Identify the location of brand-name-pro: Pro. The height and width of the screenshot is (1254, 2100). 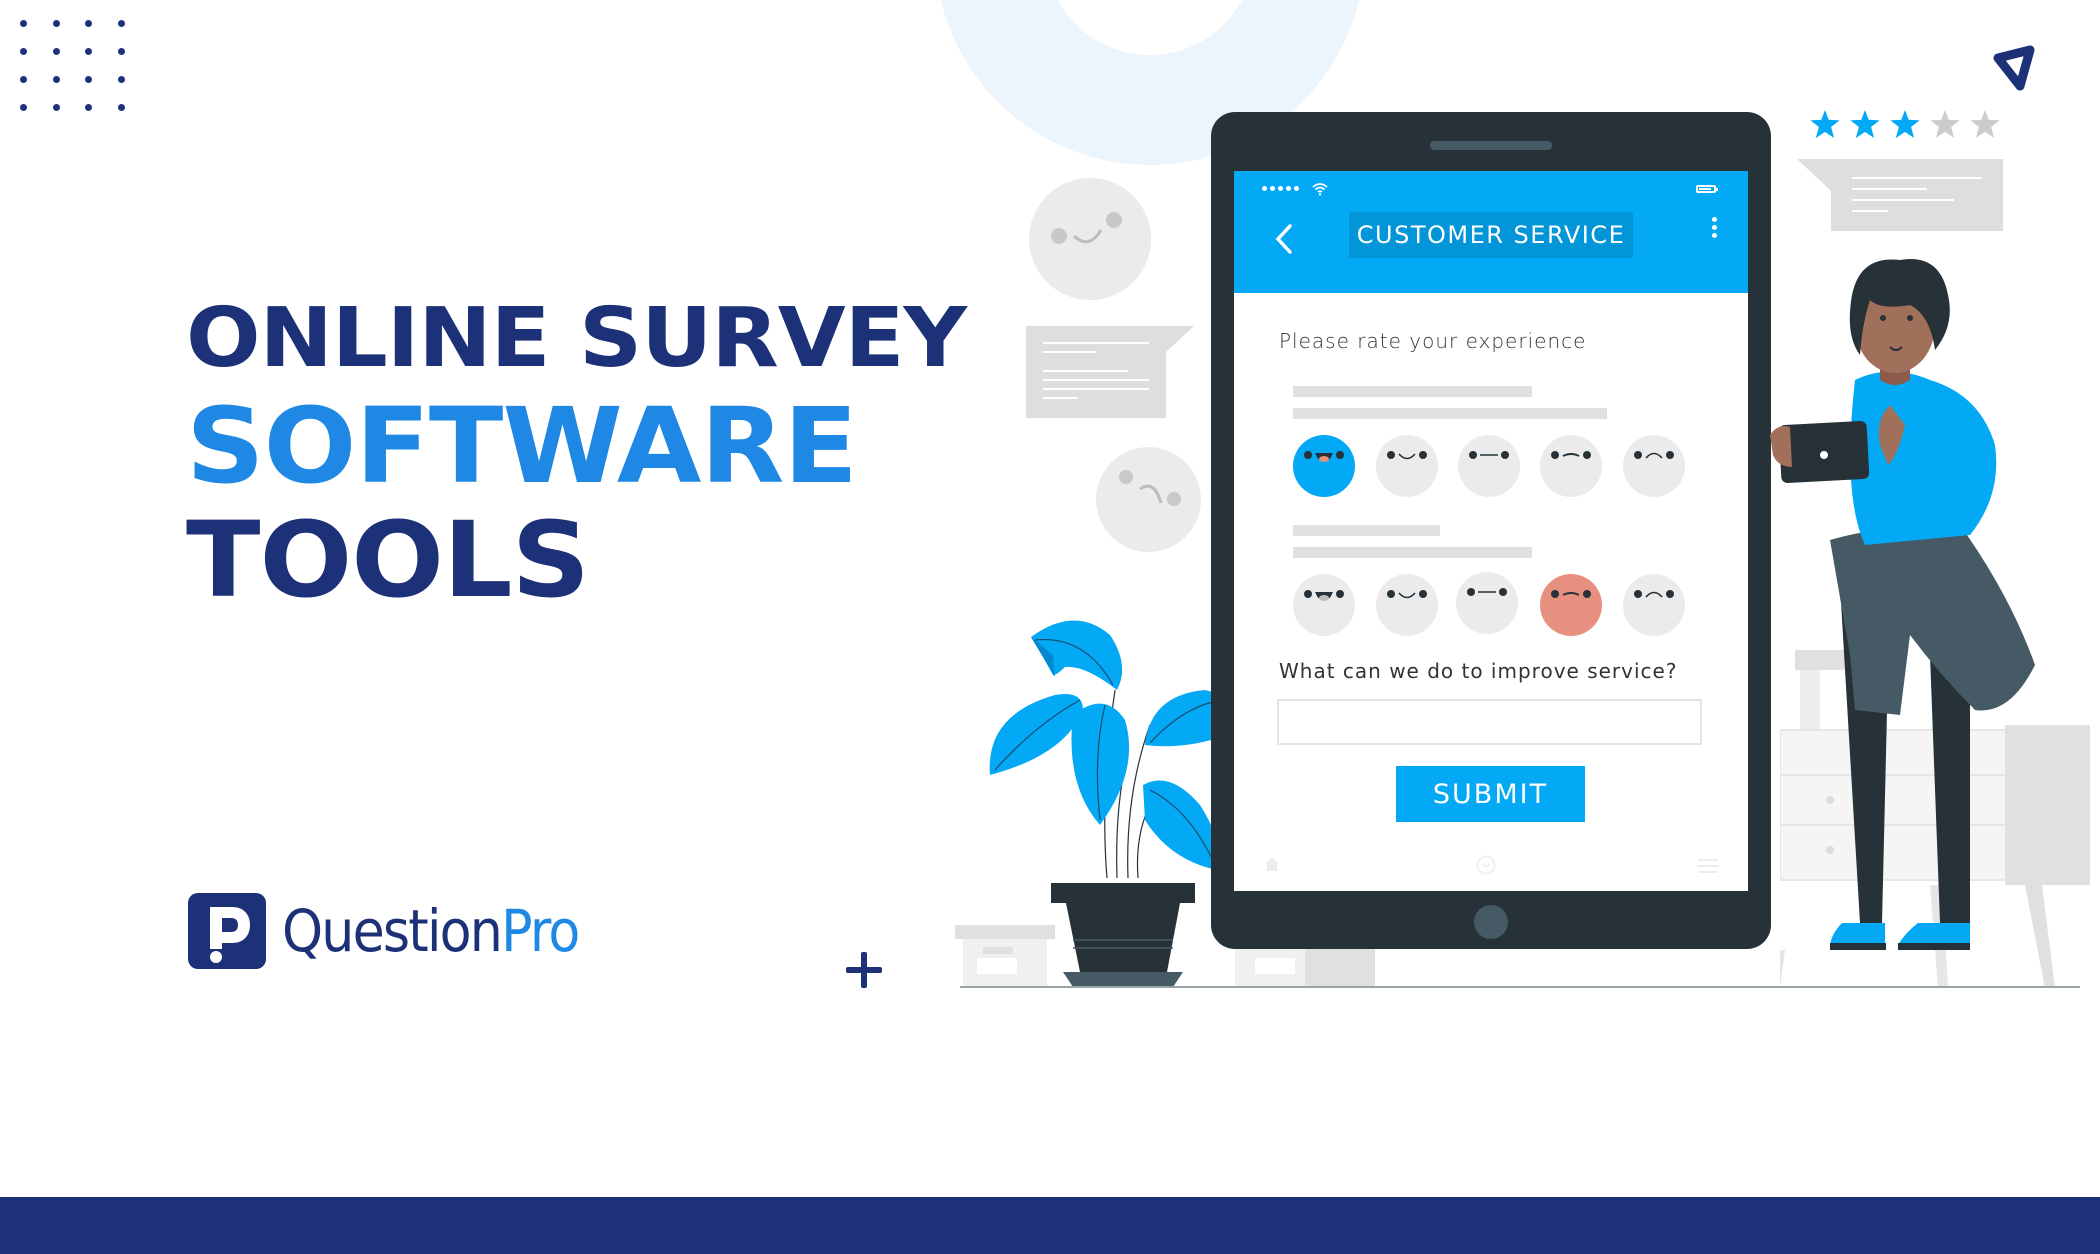
(540, 931).